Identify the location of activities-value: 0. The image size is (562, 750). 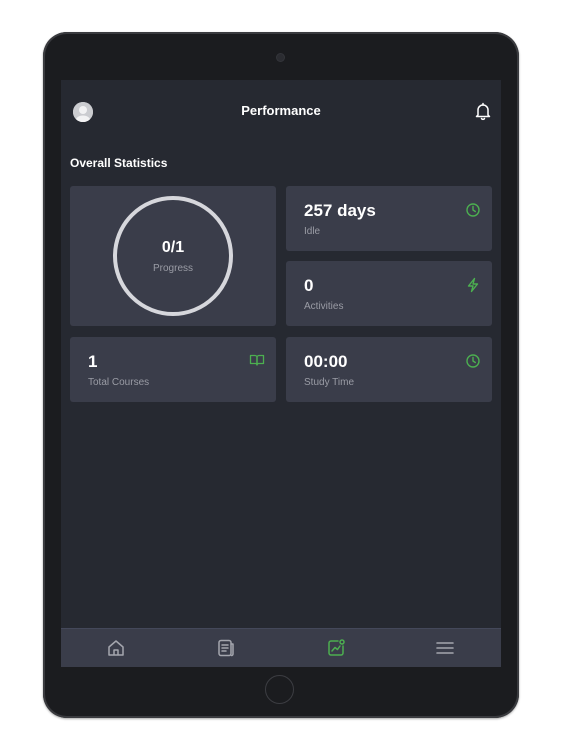
(309, 285).